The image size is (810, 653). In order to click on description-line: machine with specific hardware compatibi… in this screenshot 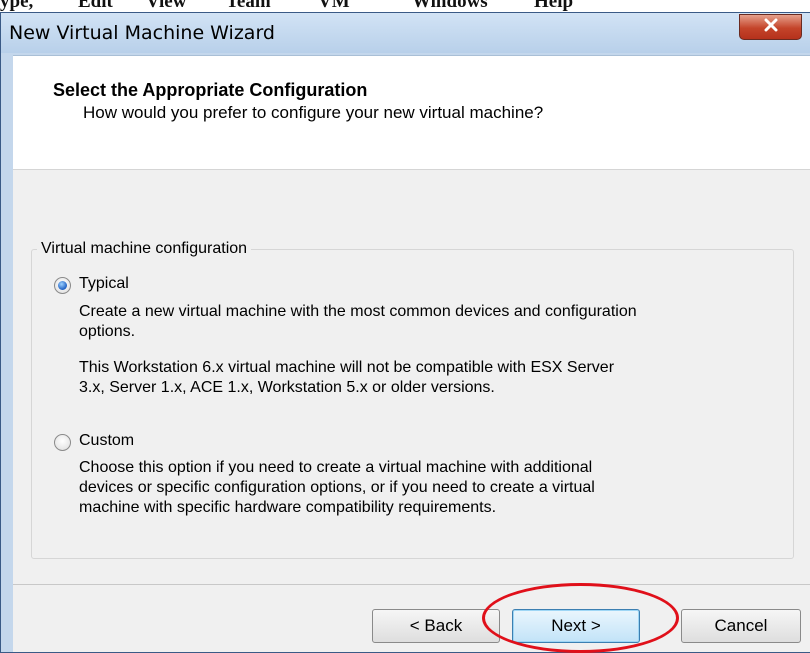, I will do `click(288, 507)`.